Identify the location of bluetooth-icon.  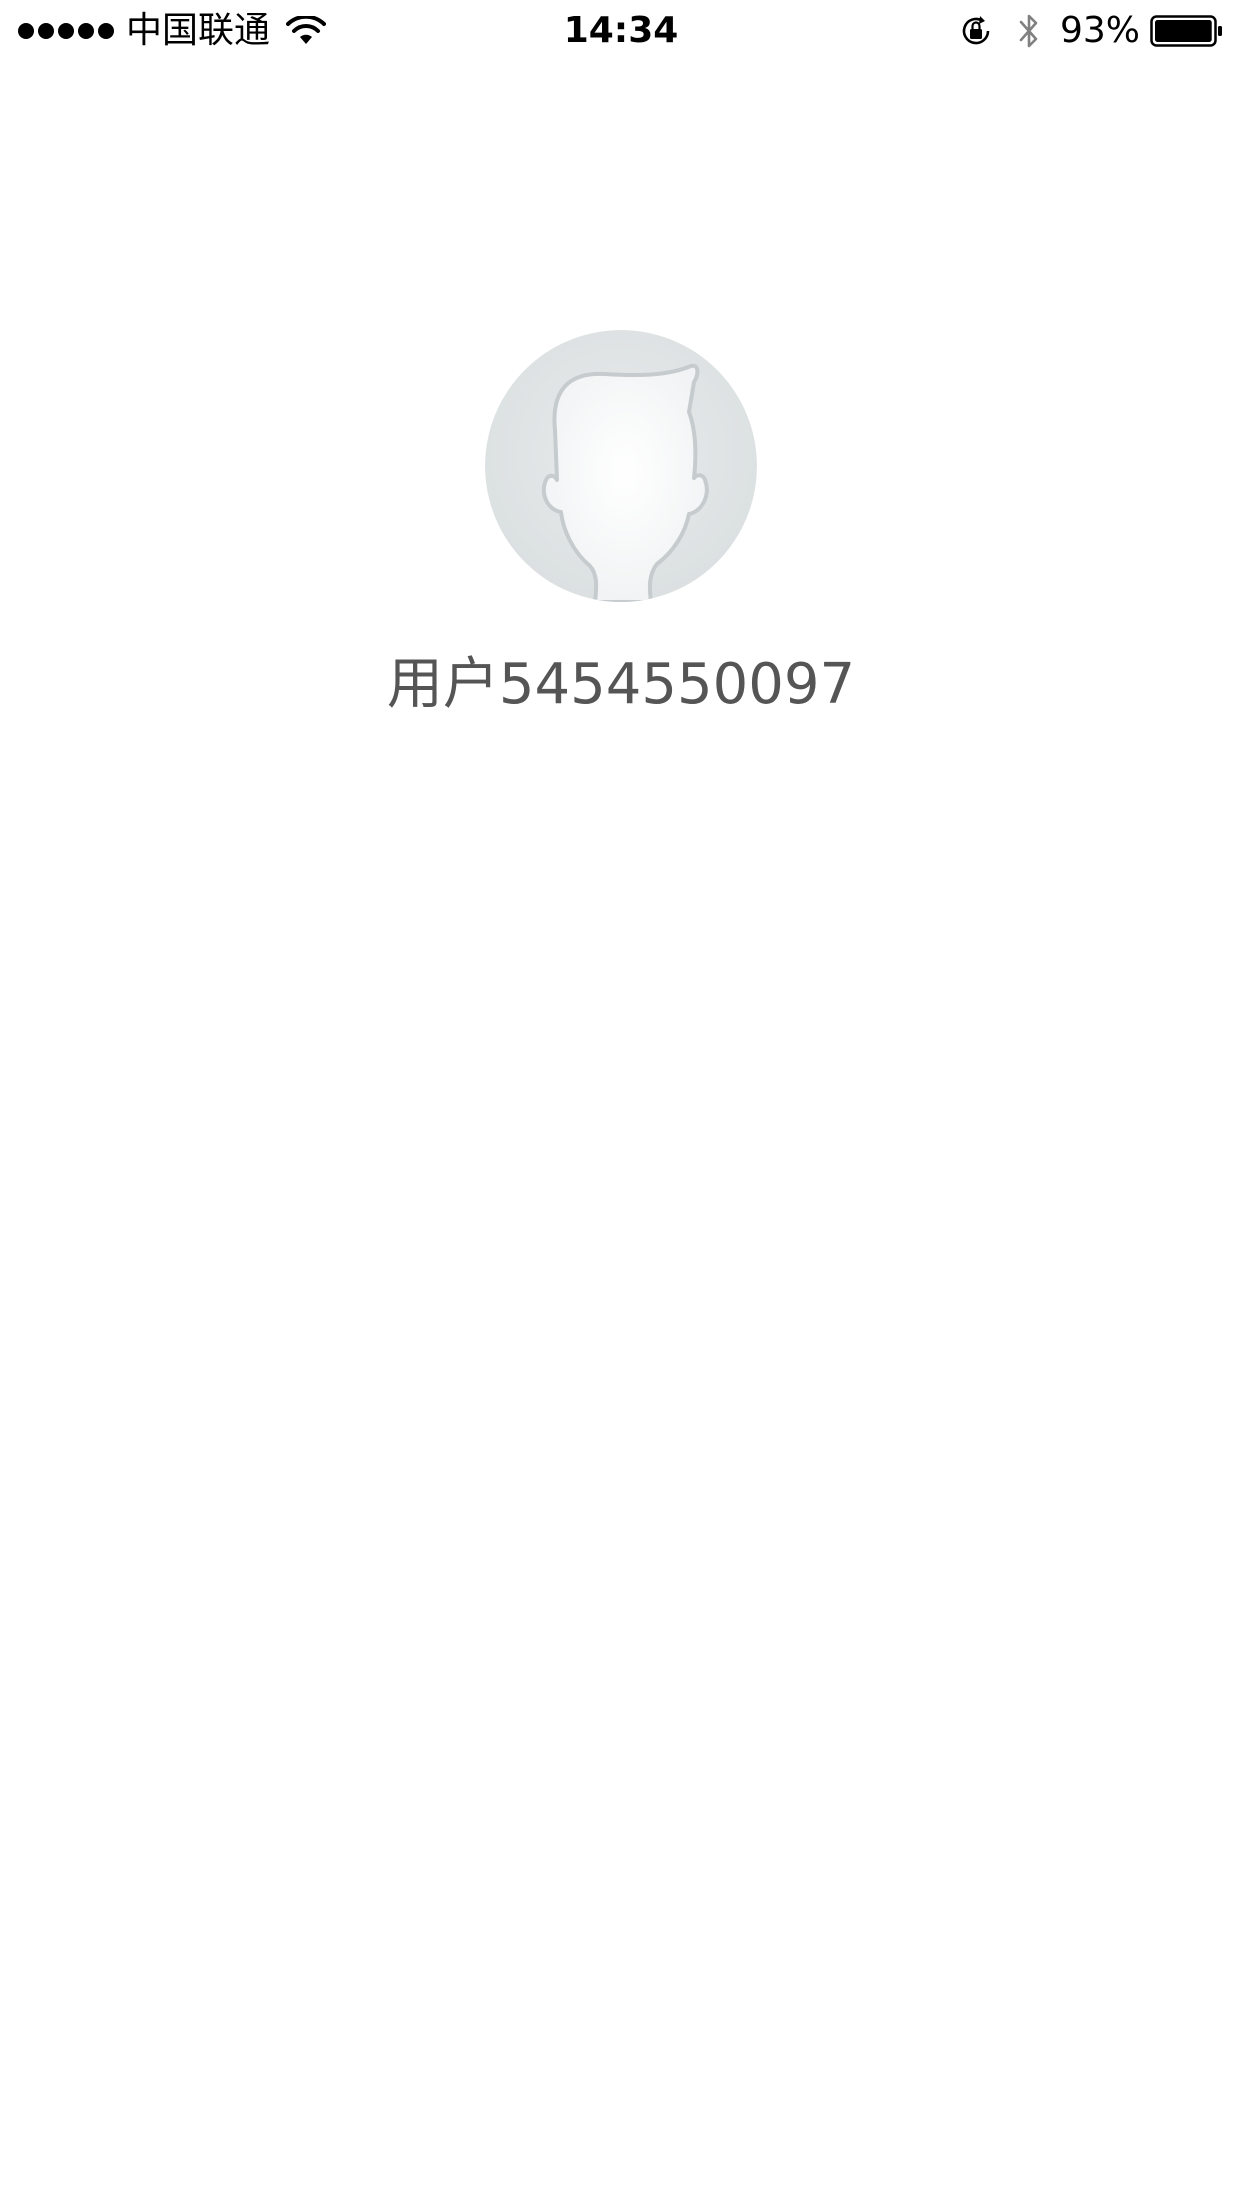
(1028, 31).